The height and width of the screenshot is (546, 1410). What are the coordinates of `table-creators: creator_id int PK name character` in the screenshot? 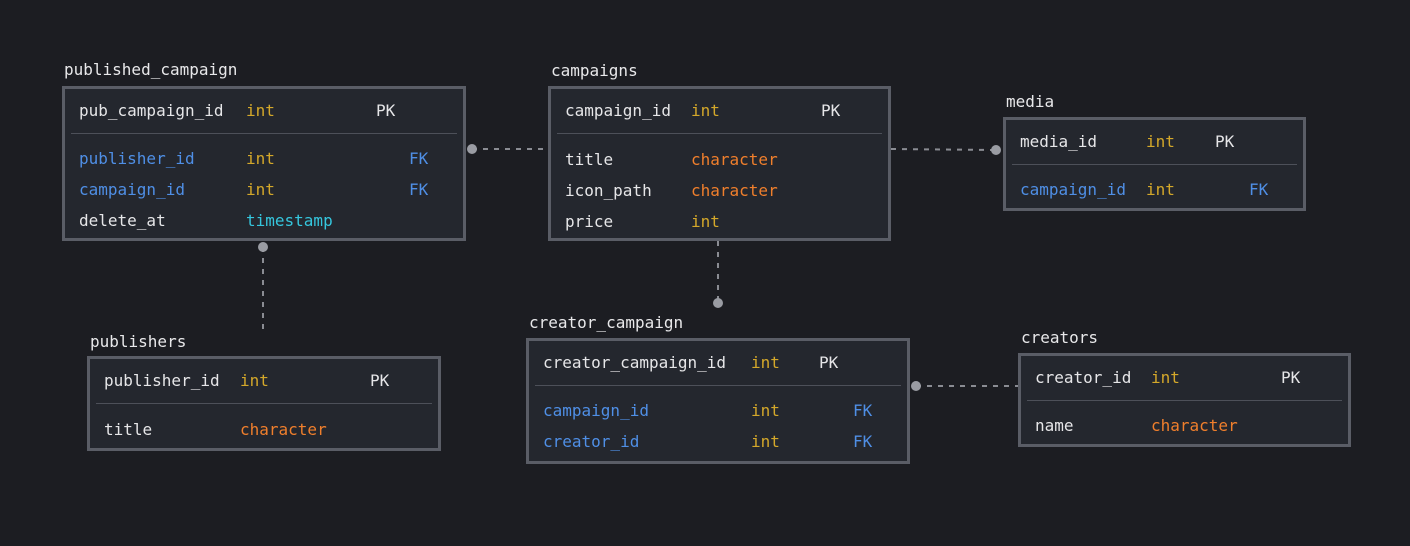 It's located at (1184, 400).